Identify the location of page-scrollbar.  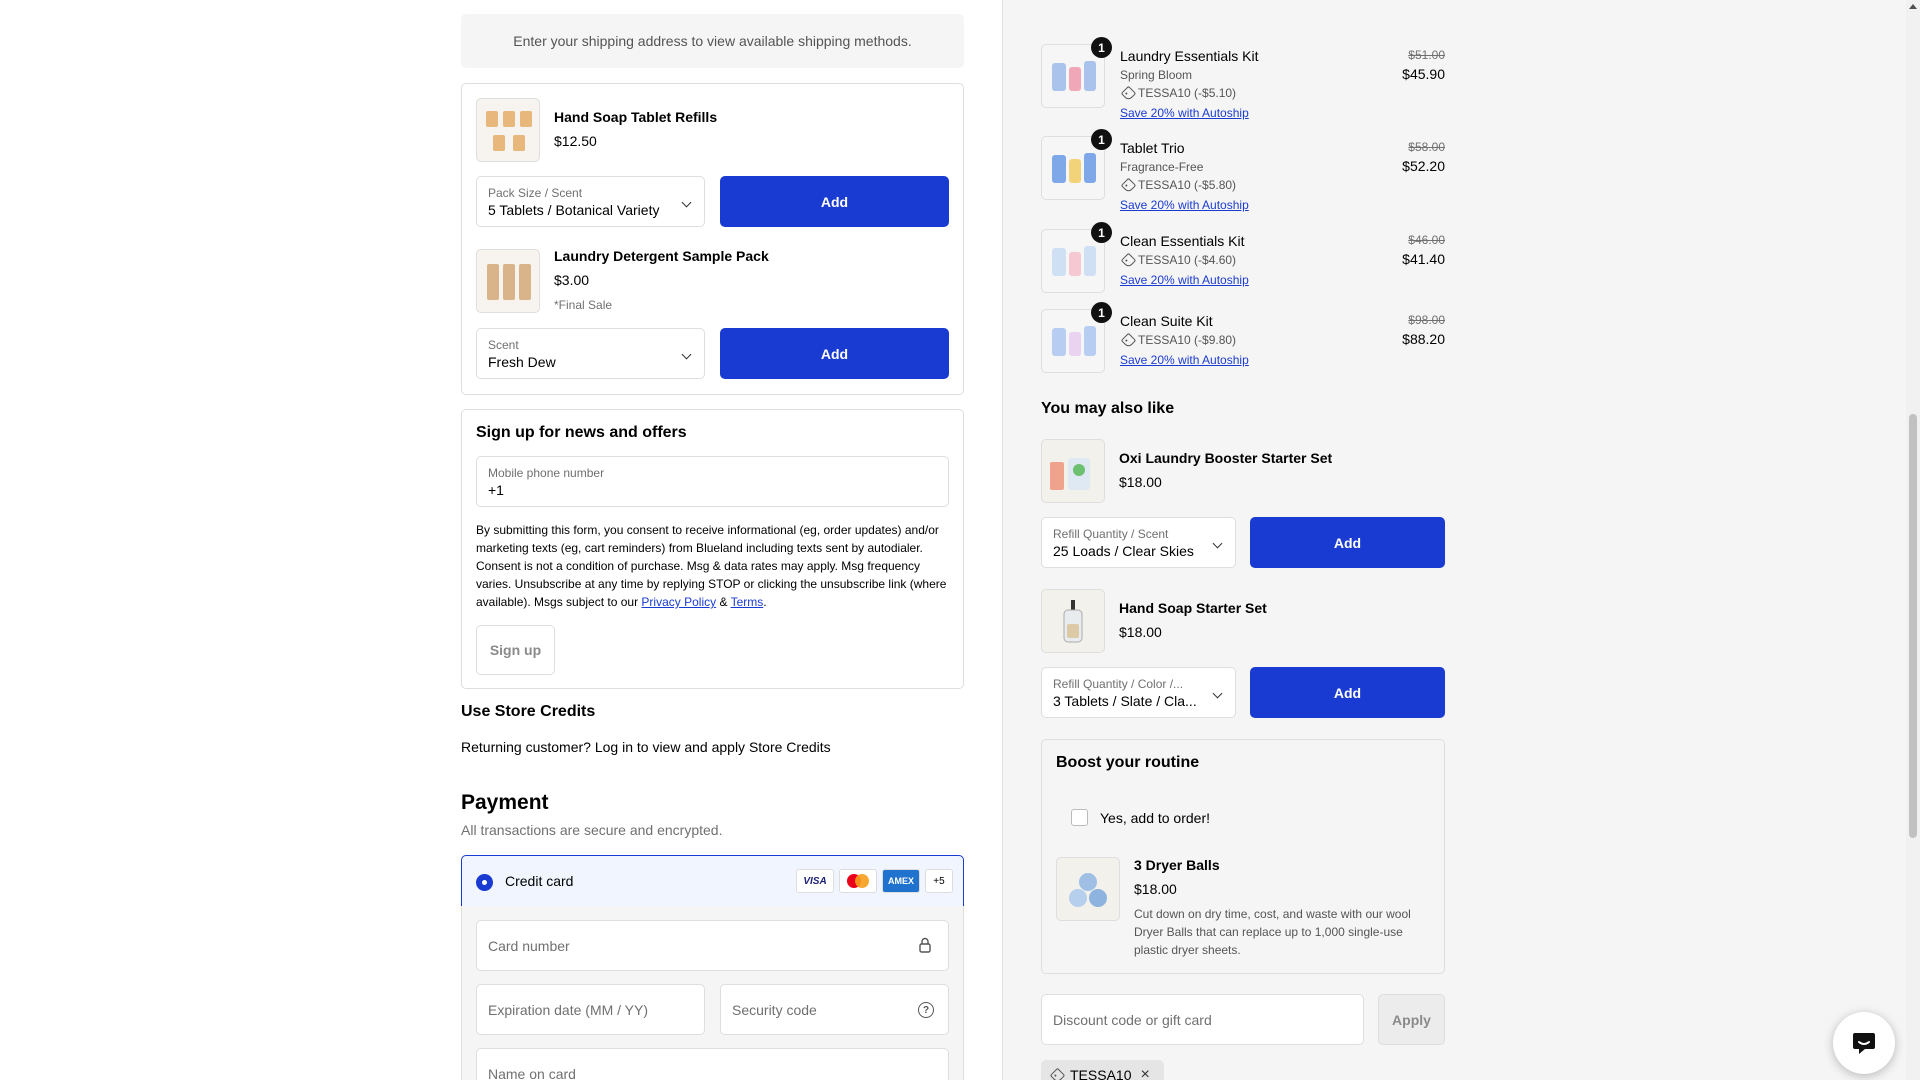
(1913, 540).